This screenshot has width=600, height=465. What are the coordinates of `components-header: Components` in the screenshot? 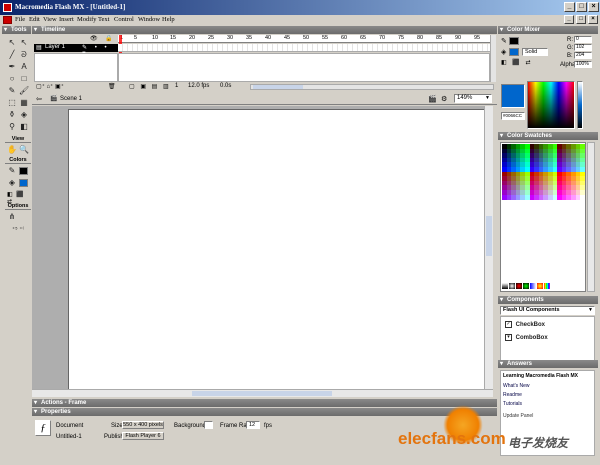 It's located at (548, 300).